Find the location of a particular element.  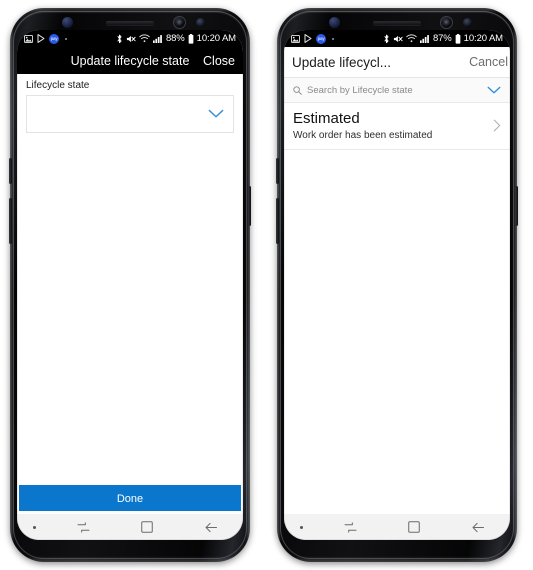

volume-button-left is located at coordinates (10, 221).